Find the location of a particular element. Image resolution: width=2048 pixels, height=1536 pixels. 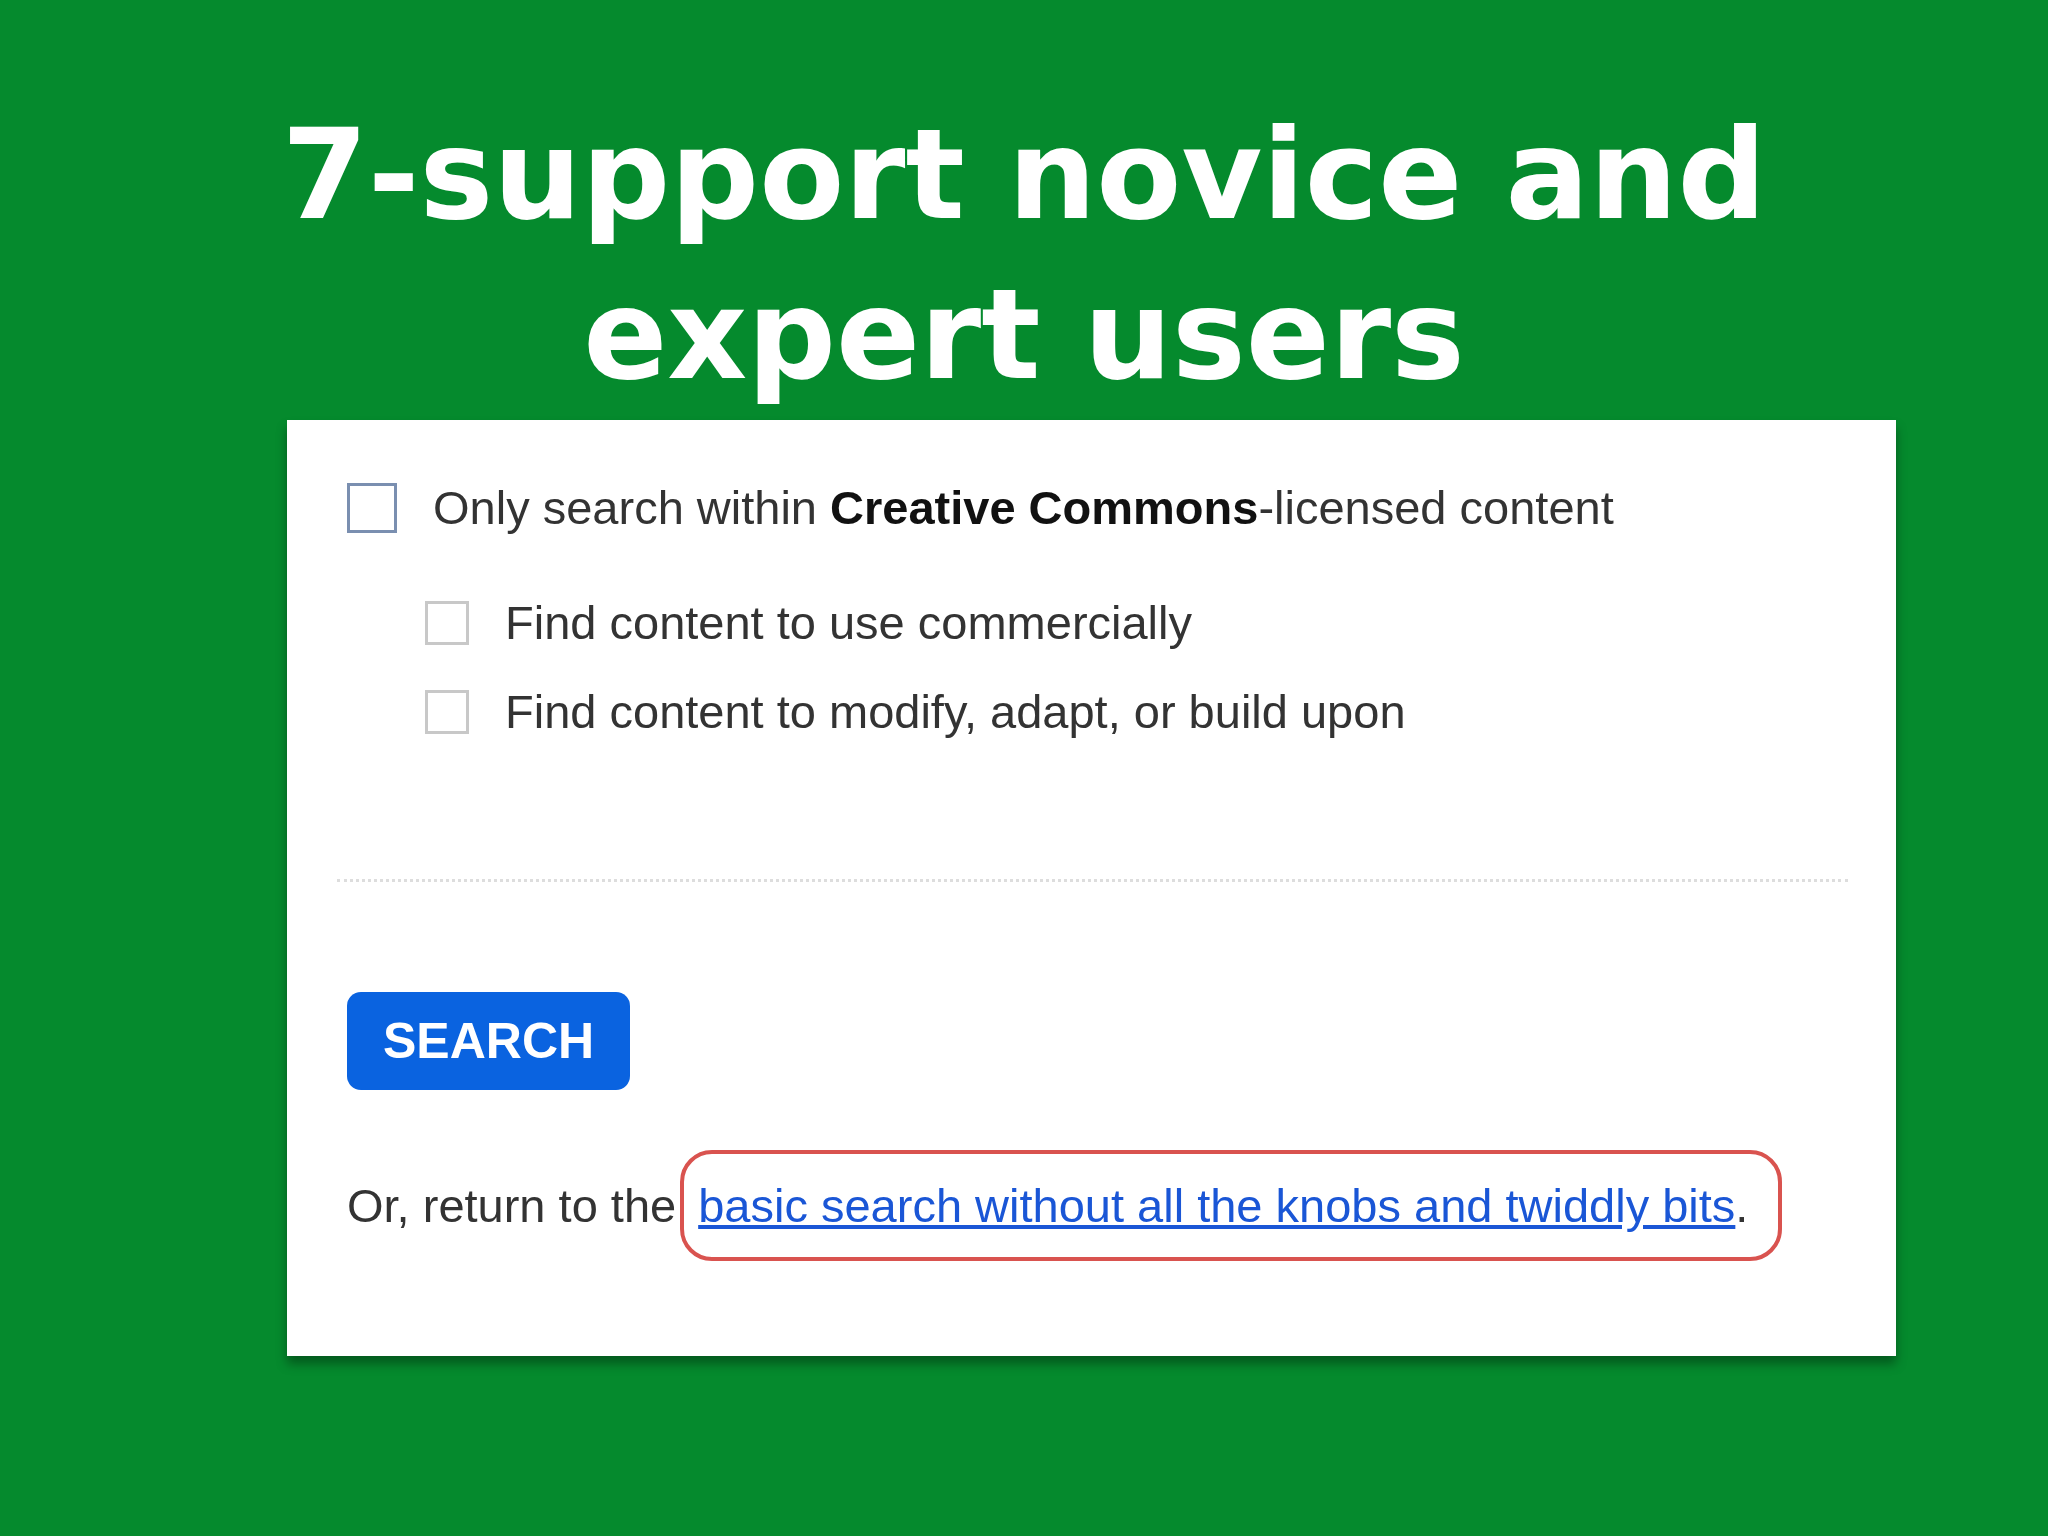

period-text: . is located at coordinates (1742, 1205).